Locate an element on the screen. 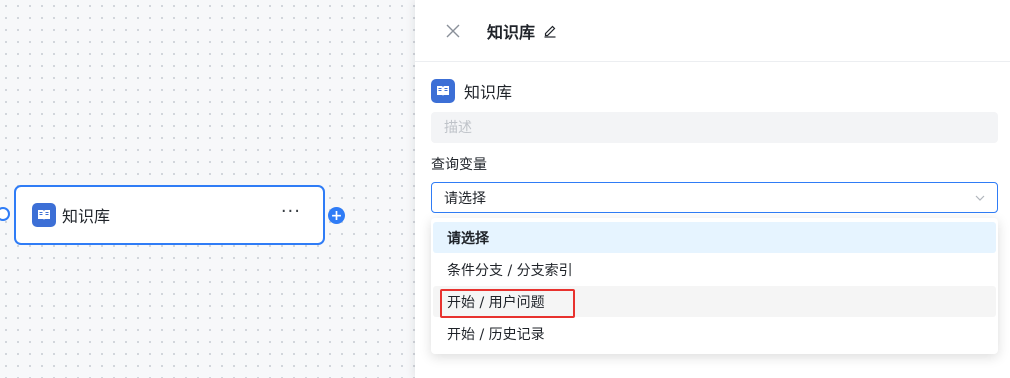 The width and height of the screenshot is (1010, 378). section-title: 知识库 is located at coordinates (471, 91).